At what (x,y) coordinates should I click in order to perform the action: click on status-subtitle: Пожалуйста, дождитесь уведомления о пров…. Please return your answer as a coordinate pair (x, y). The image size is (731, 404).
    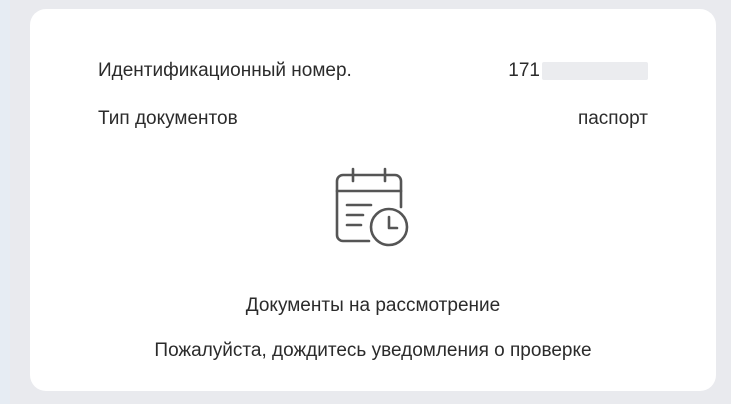
    Looking at the image, I should click on (373, 350).